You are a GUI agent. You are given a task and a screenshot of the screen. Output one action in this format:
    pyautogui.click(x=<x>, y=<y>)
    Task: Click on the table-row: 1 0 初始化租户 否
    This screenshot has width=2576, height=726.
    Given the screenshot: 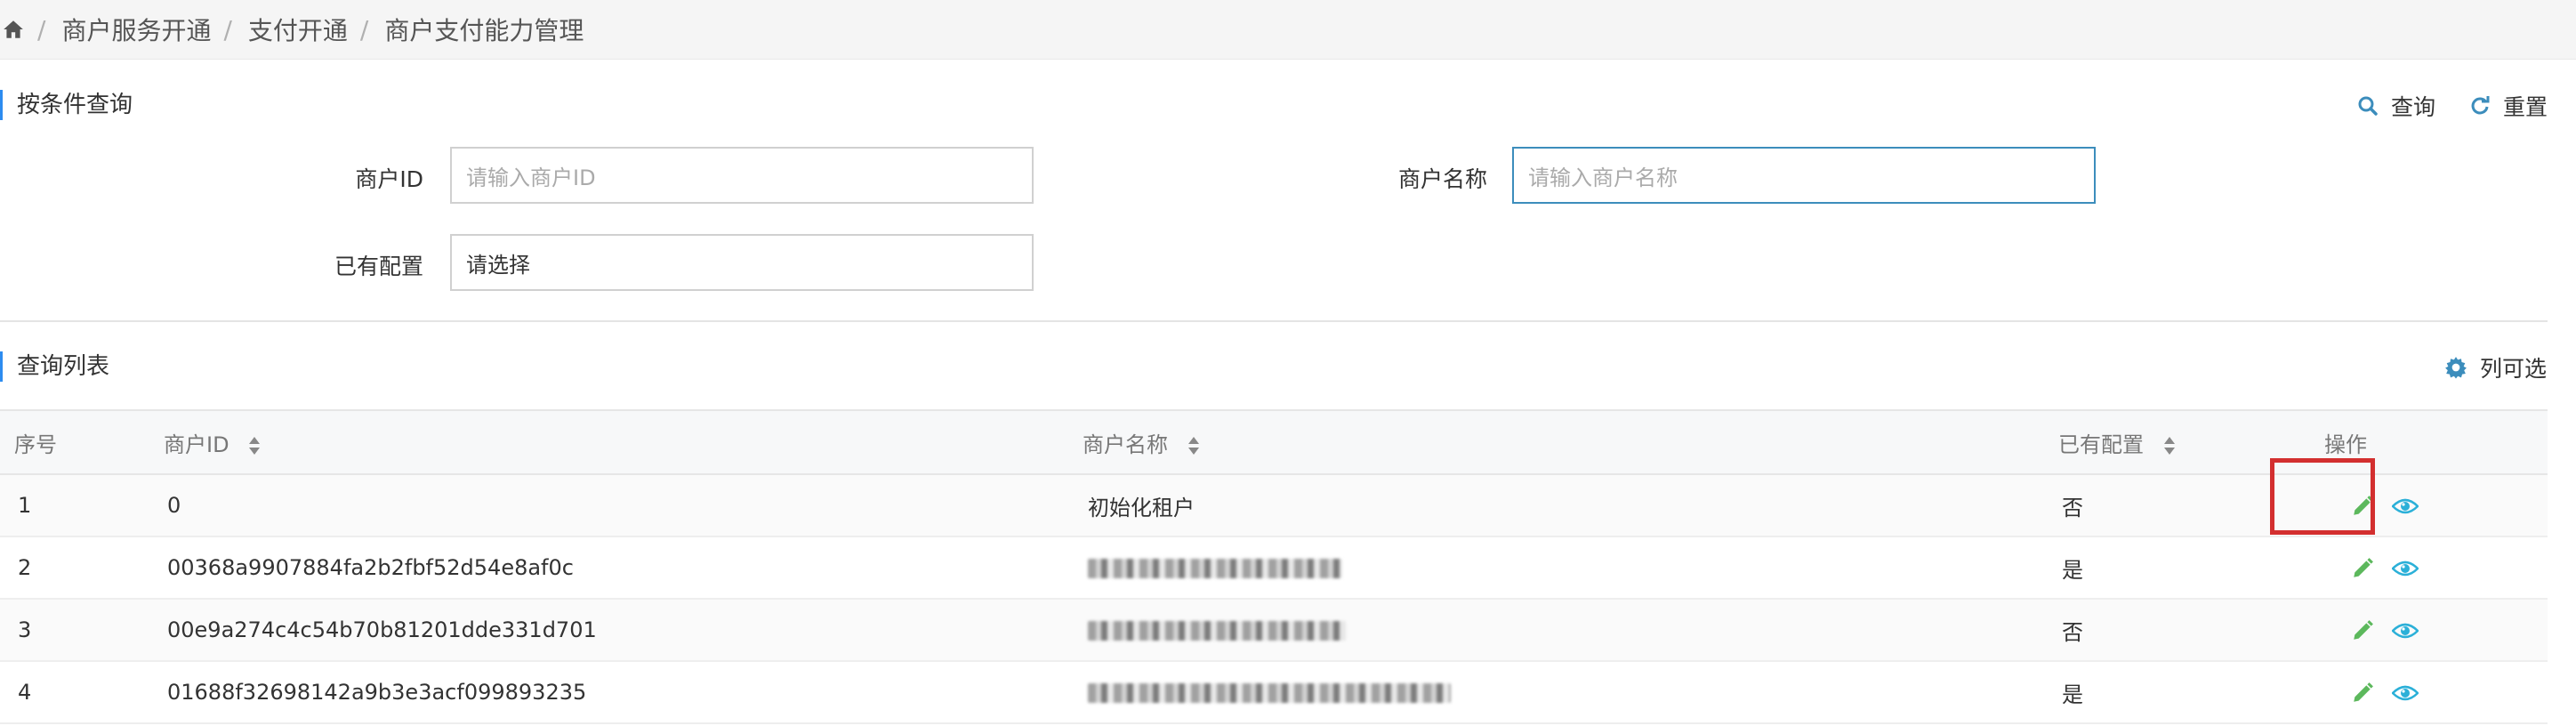 What is the action you would take?
    pyautogui.click(x=1274, y=505)
    